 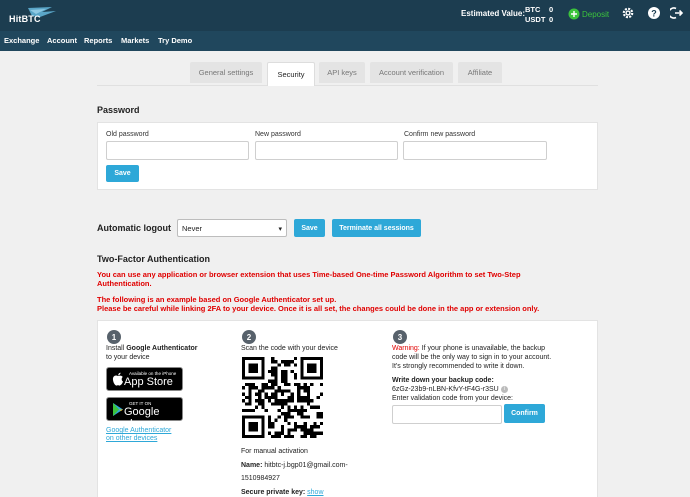 What do you see at coordinates (535, 19) in the screenshot?
I see `usdt-currency: USDT` at bounding box center [535, 19].